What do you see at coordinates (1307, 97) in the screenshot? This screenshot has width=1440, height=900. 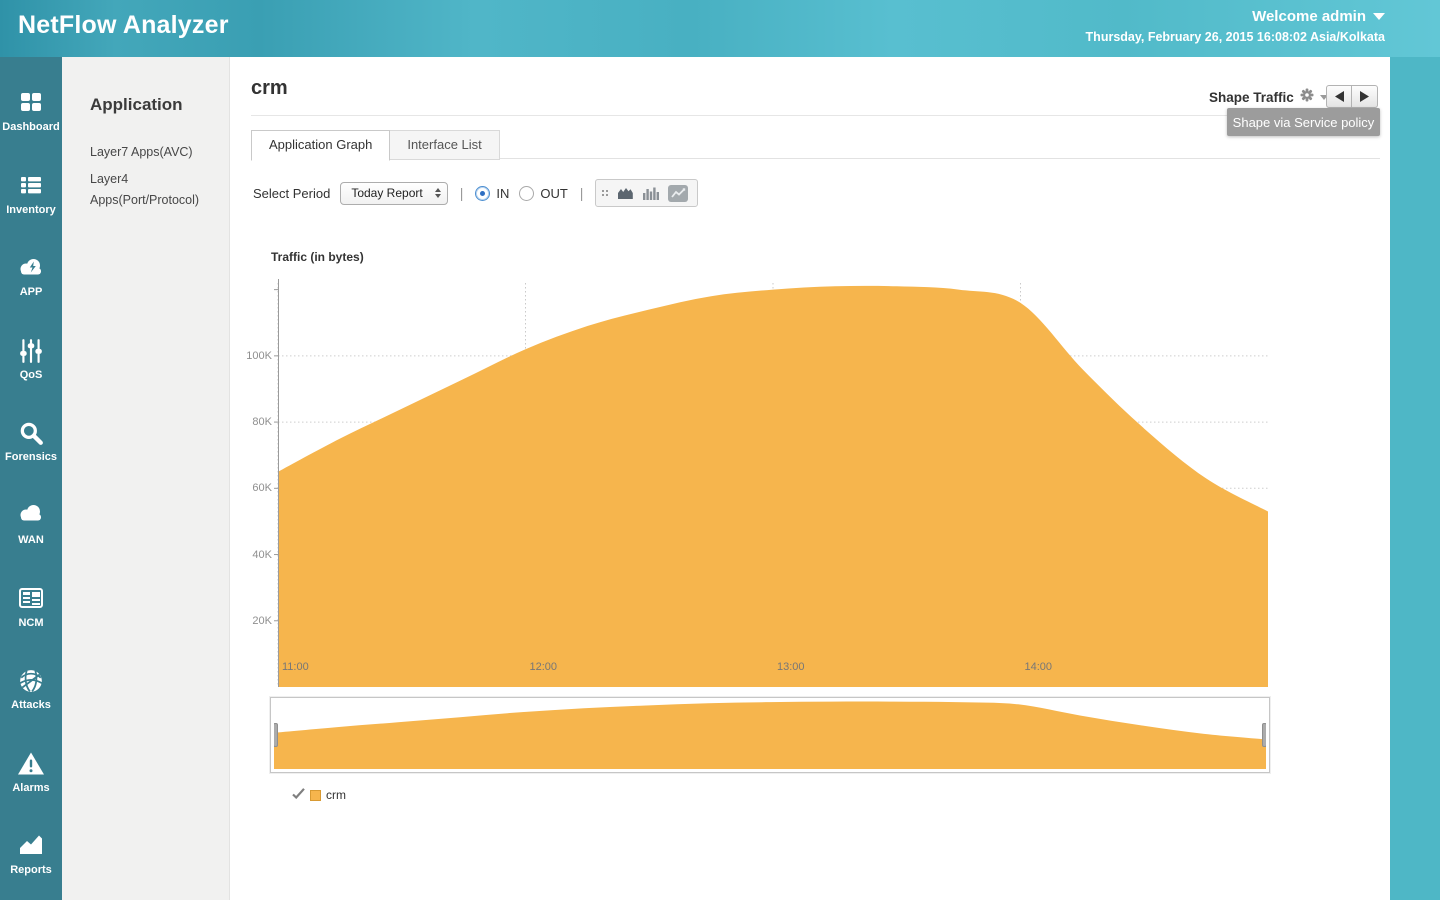 I see `gear-icon` at bounding box center [1307, 97].